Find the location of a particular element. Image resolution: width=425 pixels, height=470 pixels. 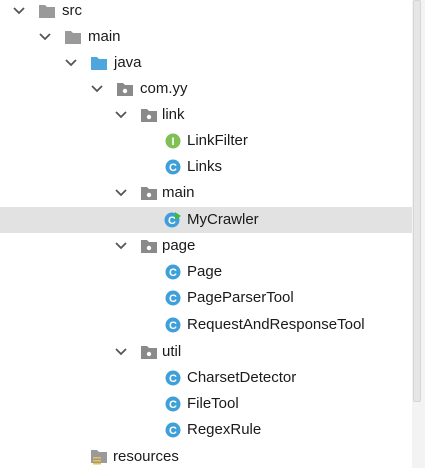

tree-item-main-folder: main is located at coordinates (206, 37).